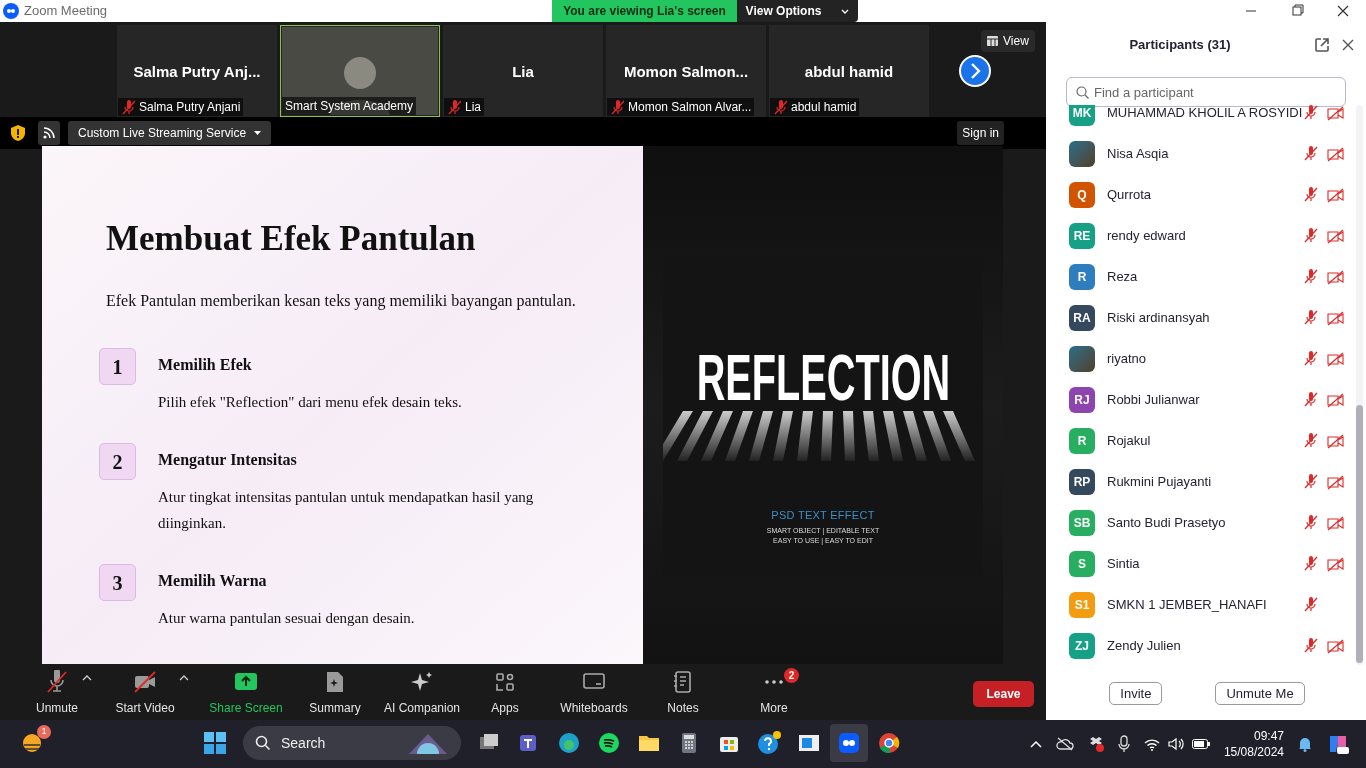 The height and width of the screenshot is (768, 1366). What do you see at coordinates (1206, 235) in the screenshot?
I see `participant-row: RE rendy edward` at bounding box center [1206, 235].